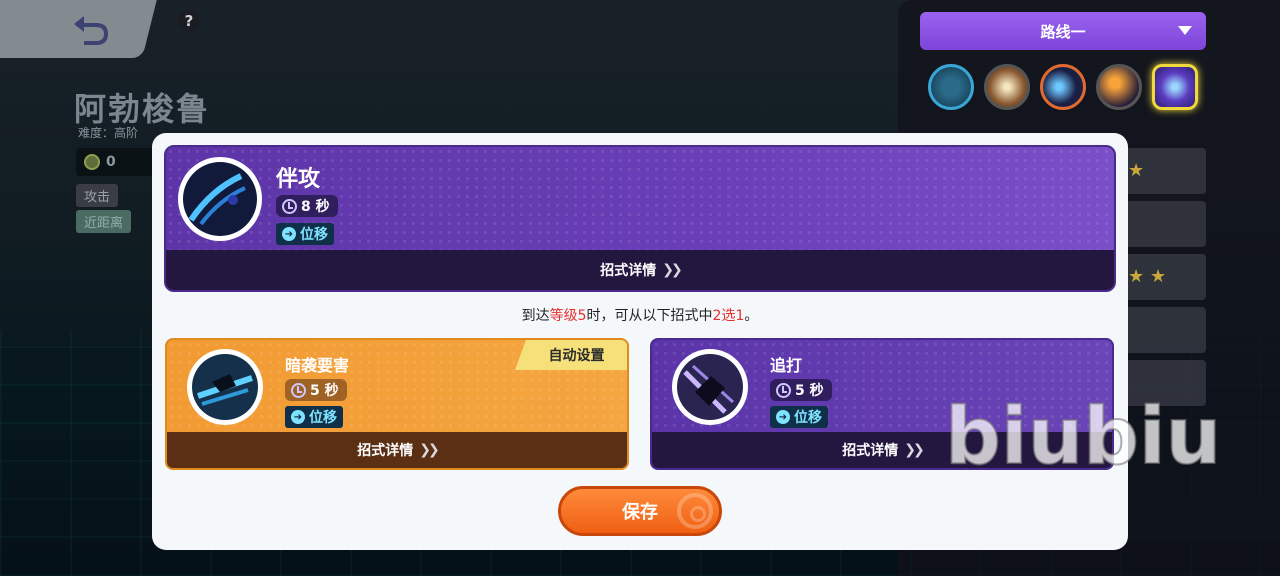 This screenshot has height=576, width=1280. I want to click on slot-list: ★ ★ ★, so click(1163, 280).